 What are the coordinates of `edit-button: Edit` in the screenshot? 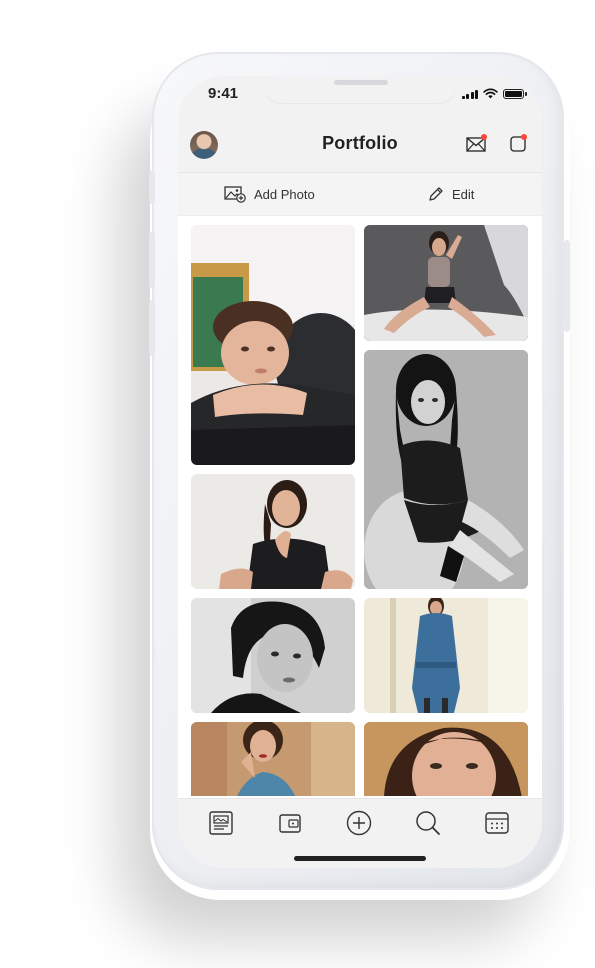 It's located at (451, 194).